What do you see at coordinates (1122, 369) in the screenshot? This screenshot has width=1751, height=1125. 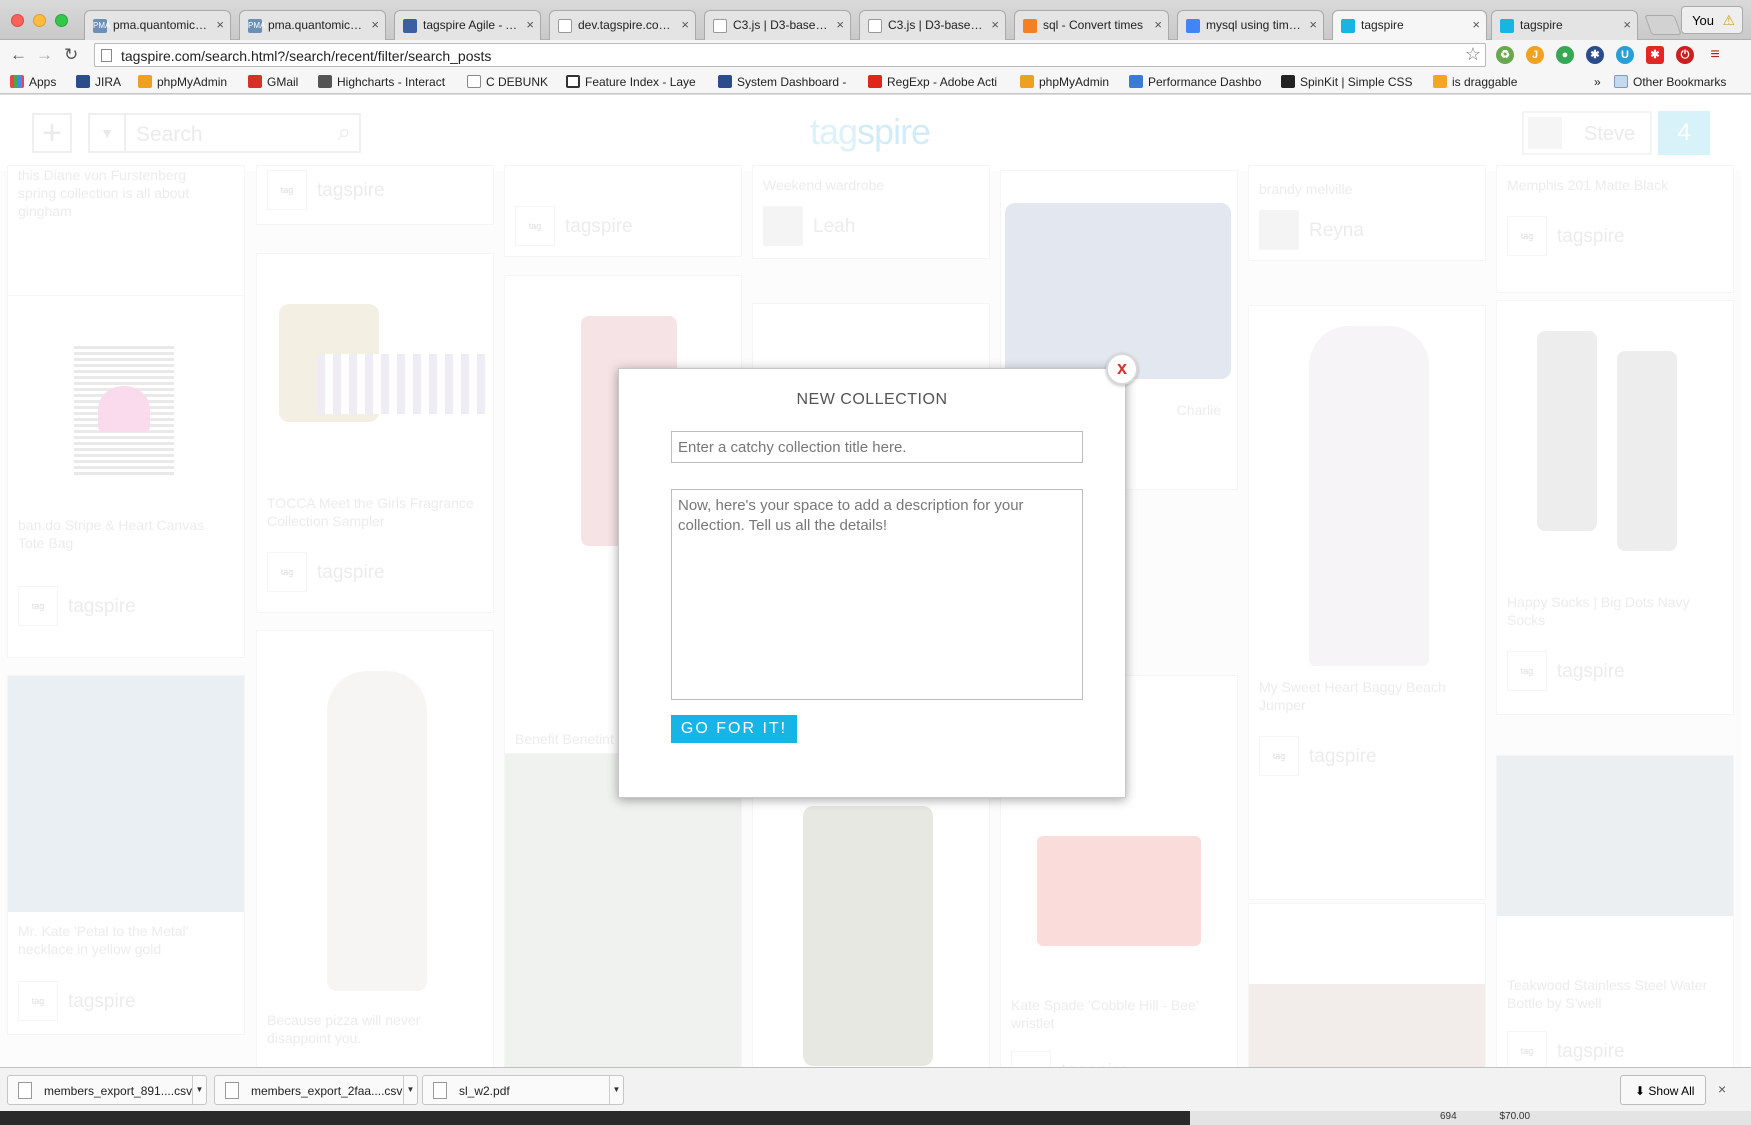 I see `close-icon: x` at bounding box center [1122, 369].